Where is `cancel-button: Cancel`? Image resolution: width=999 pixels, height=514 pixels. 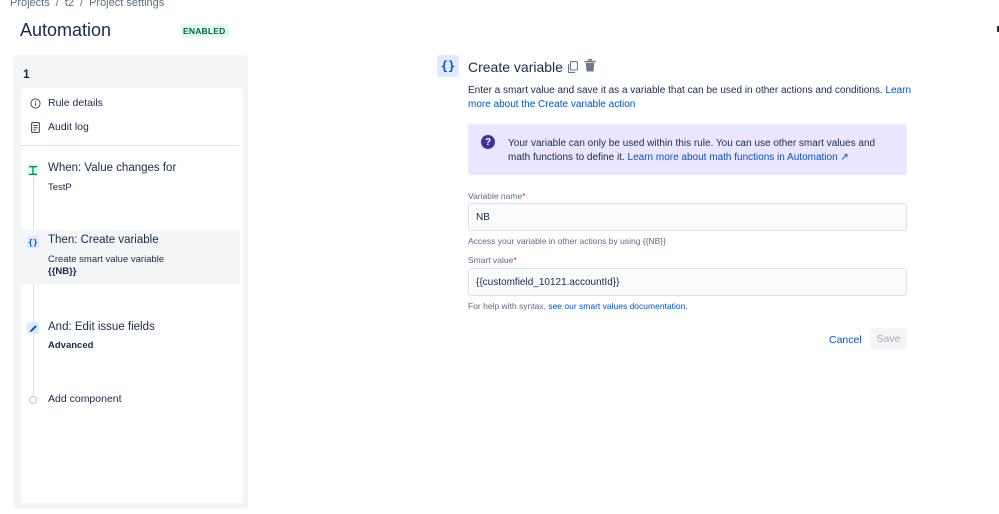
cancel-button: Cancel is located at coordinates (845, 340).